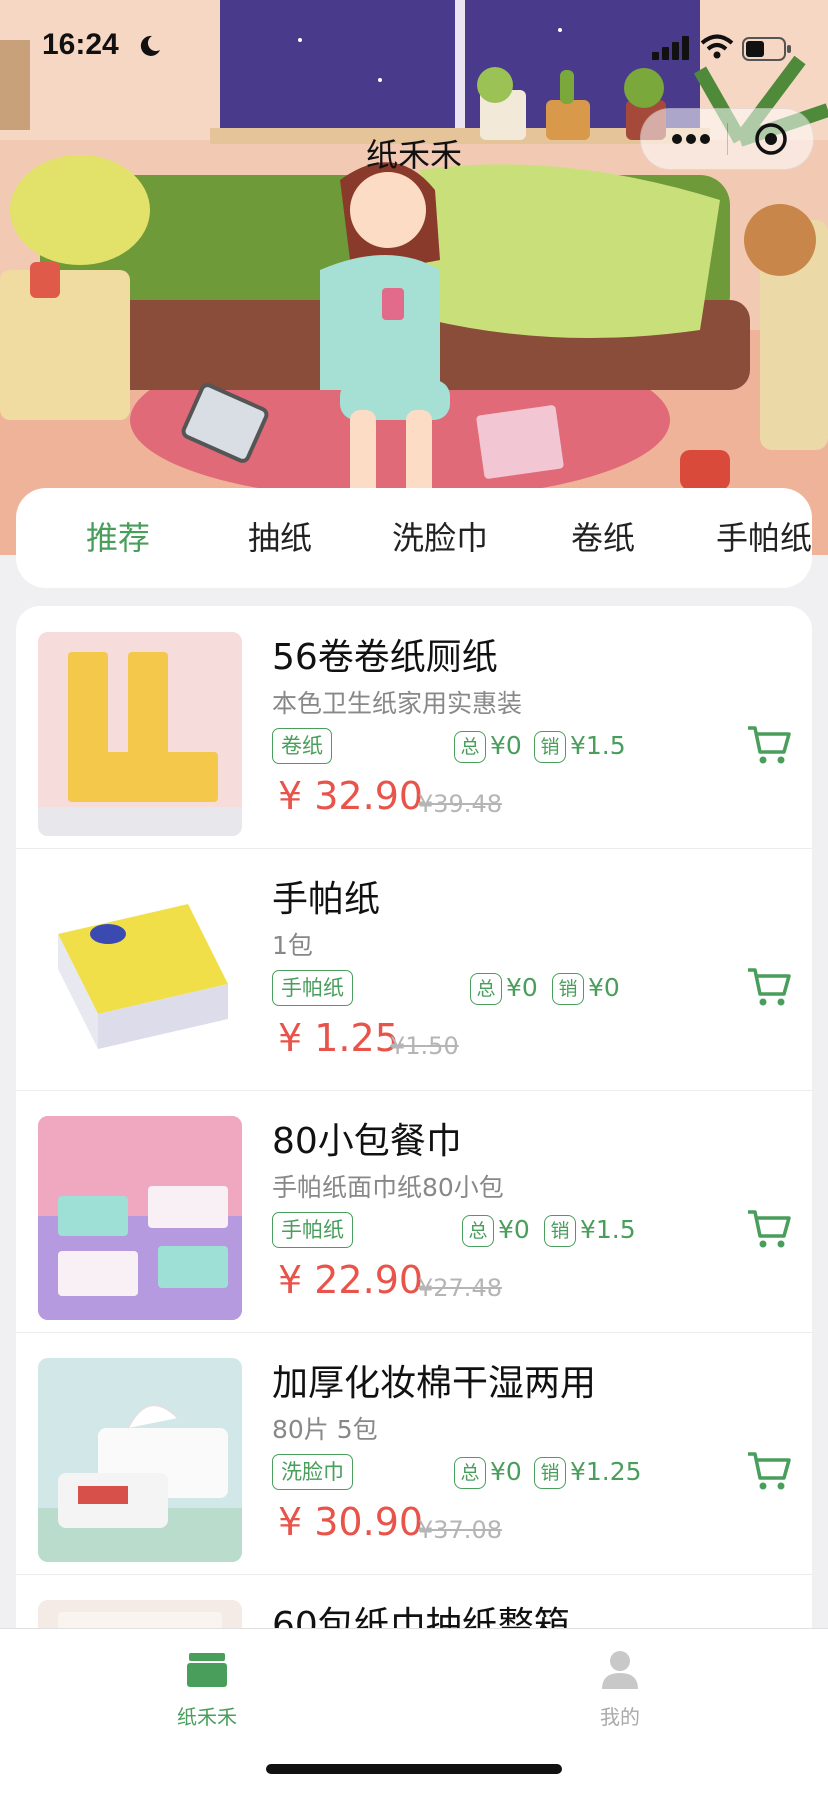 The image size is (828, 1793). I want to click on sales-value: ¥0, so click(604, 987).